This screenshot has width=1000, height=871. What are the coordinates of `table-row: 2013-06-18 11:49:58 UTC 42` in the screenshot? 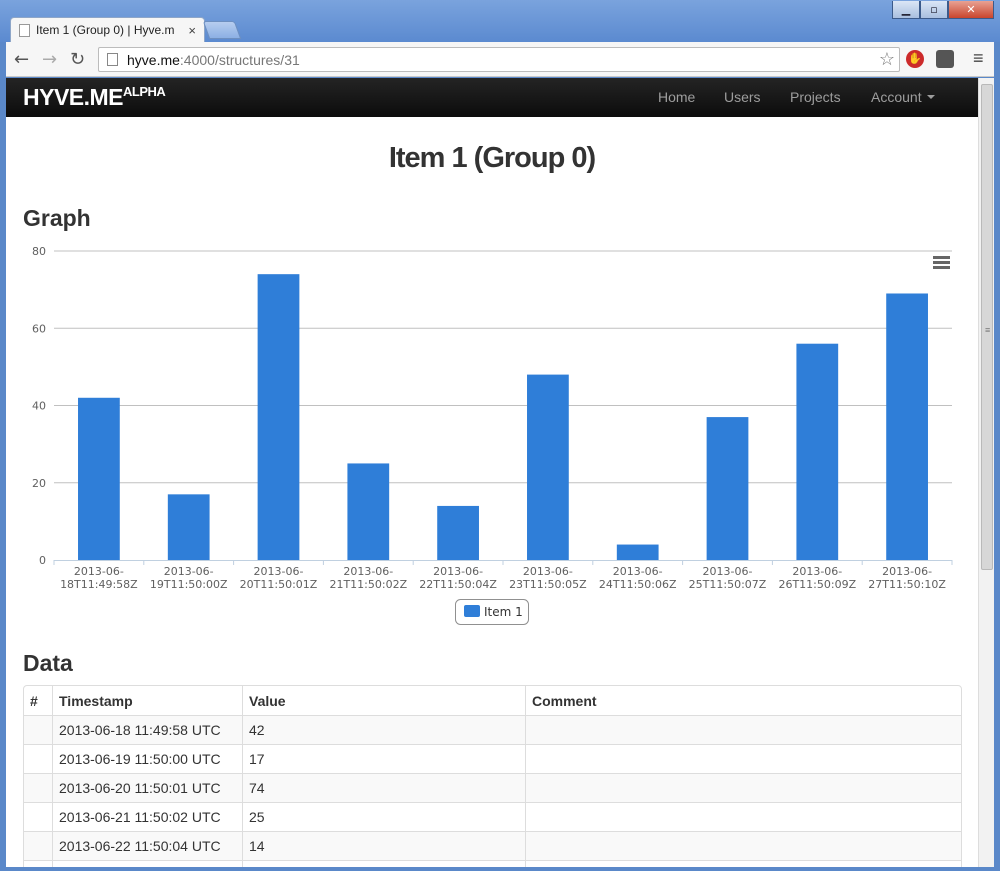 It's located at (492, 729).